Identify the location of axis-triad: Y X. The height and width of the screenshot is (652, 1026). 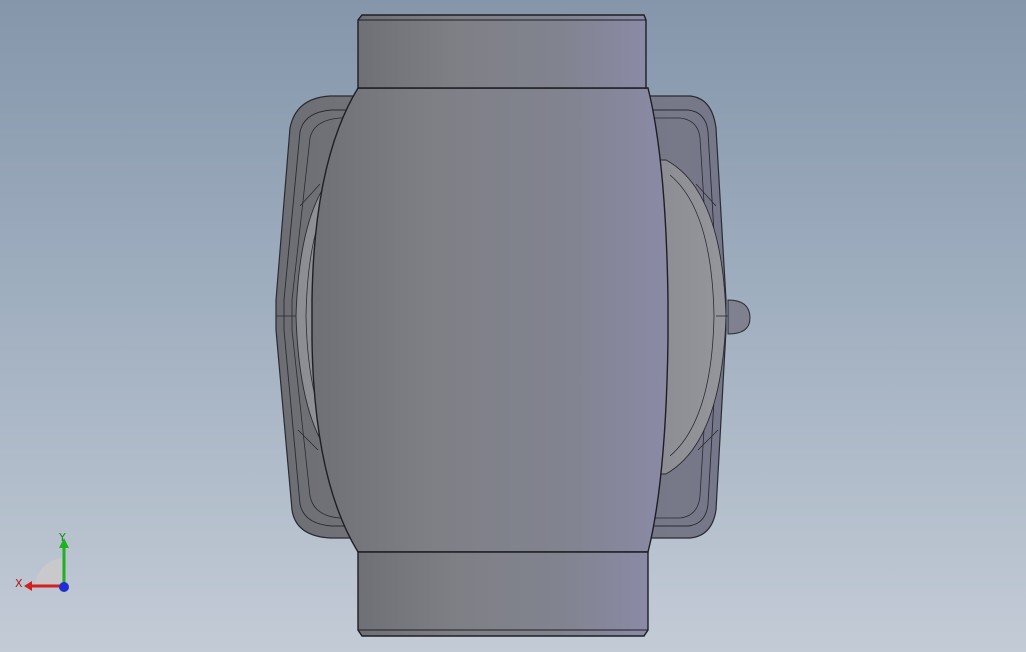
(42, 561).